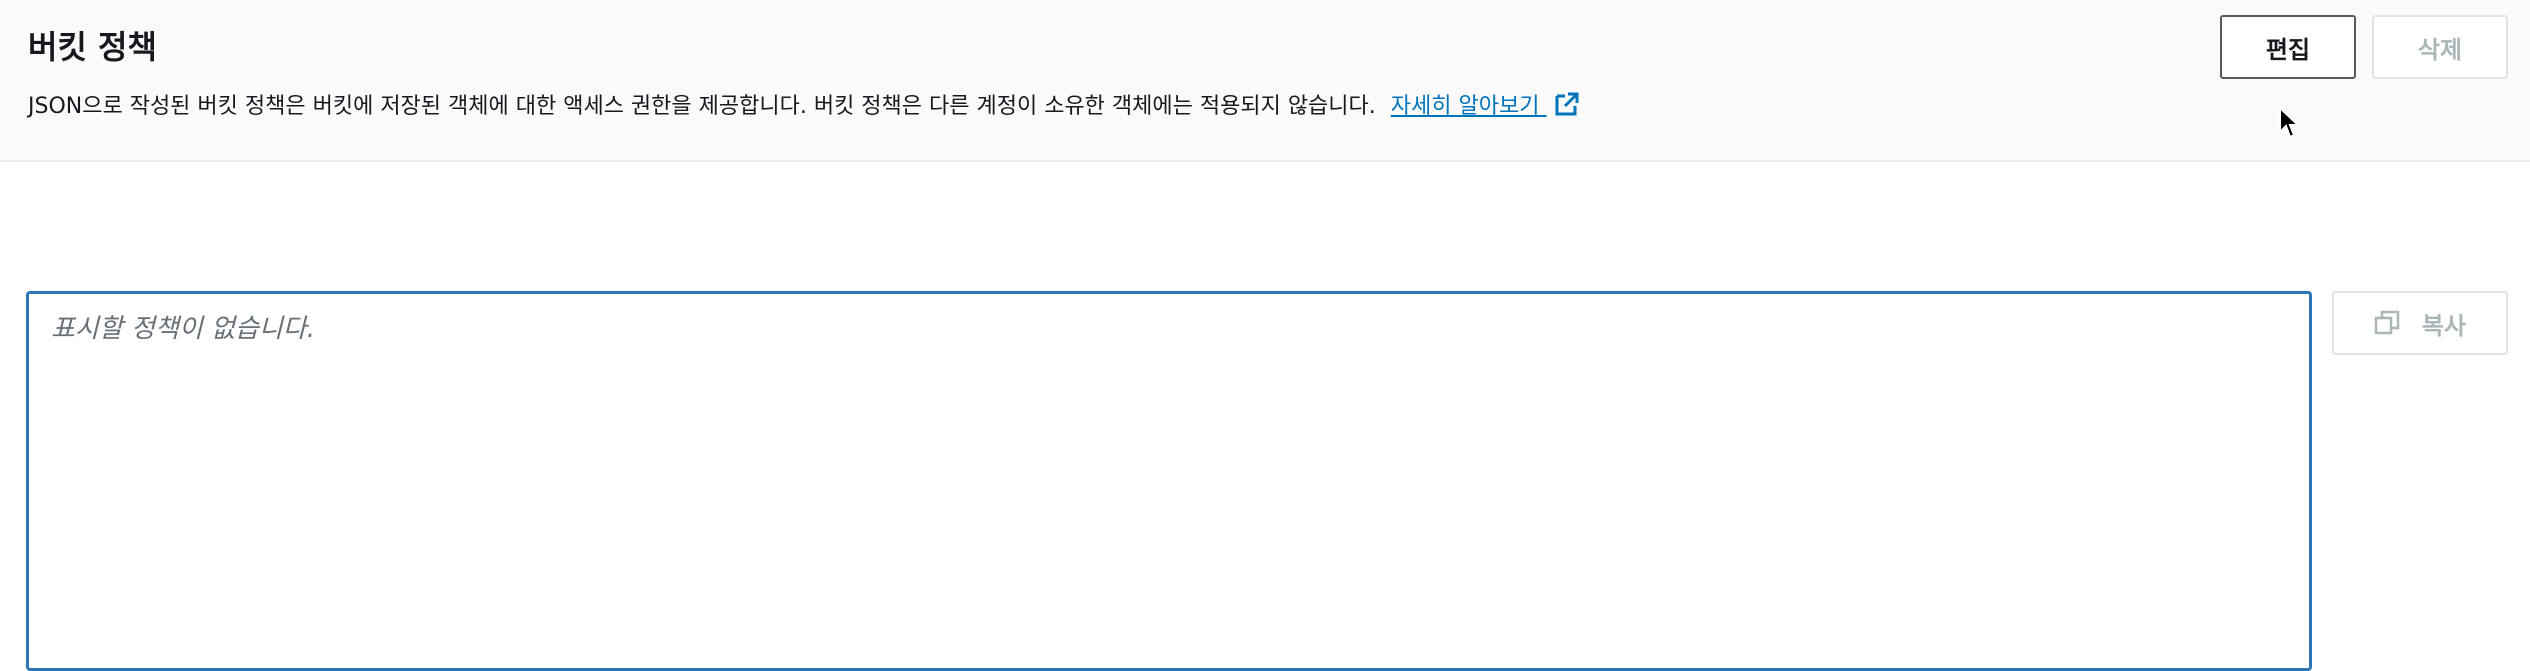 The image size is (2530, 671). What do you see at coordinates (2289, 122) in the screenshot?
I see `mouse-cursor-icon` at bounding box center [2289, 122].